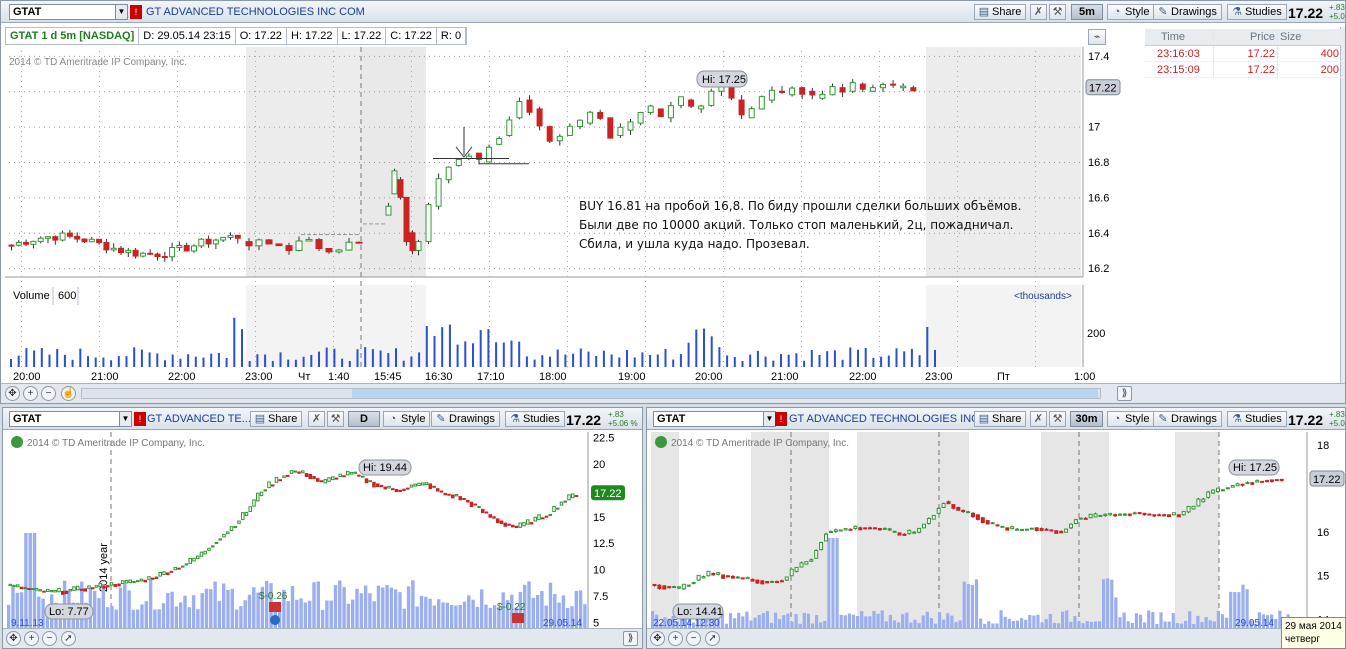 This screenshot has width=1346, height=649. I want to click on table-row: 23:15:09 17.22 200, so click(1243, 70).